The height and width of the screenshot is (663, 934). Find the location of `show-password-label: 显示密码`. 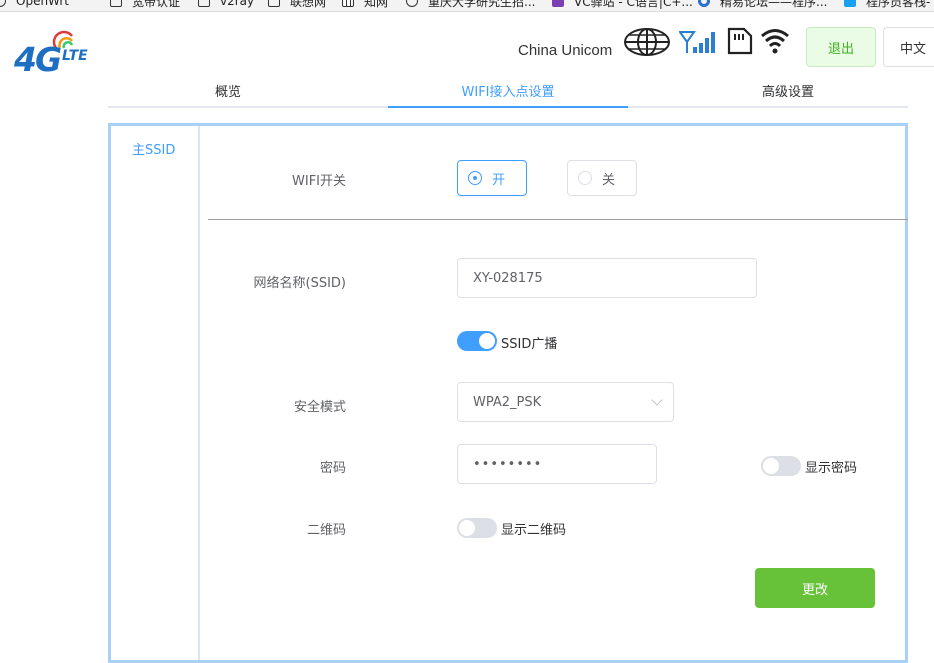

show-password-label: 显示密码 is located at coordinates (831, 468).